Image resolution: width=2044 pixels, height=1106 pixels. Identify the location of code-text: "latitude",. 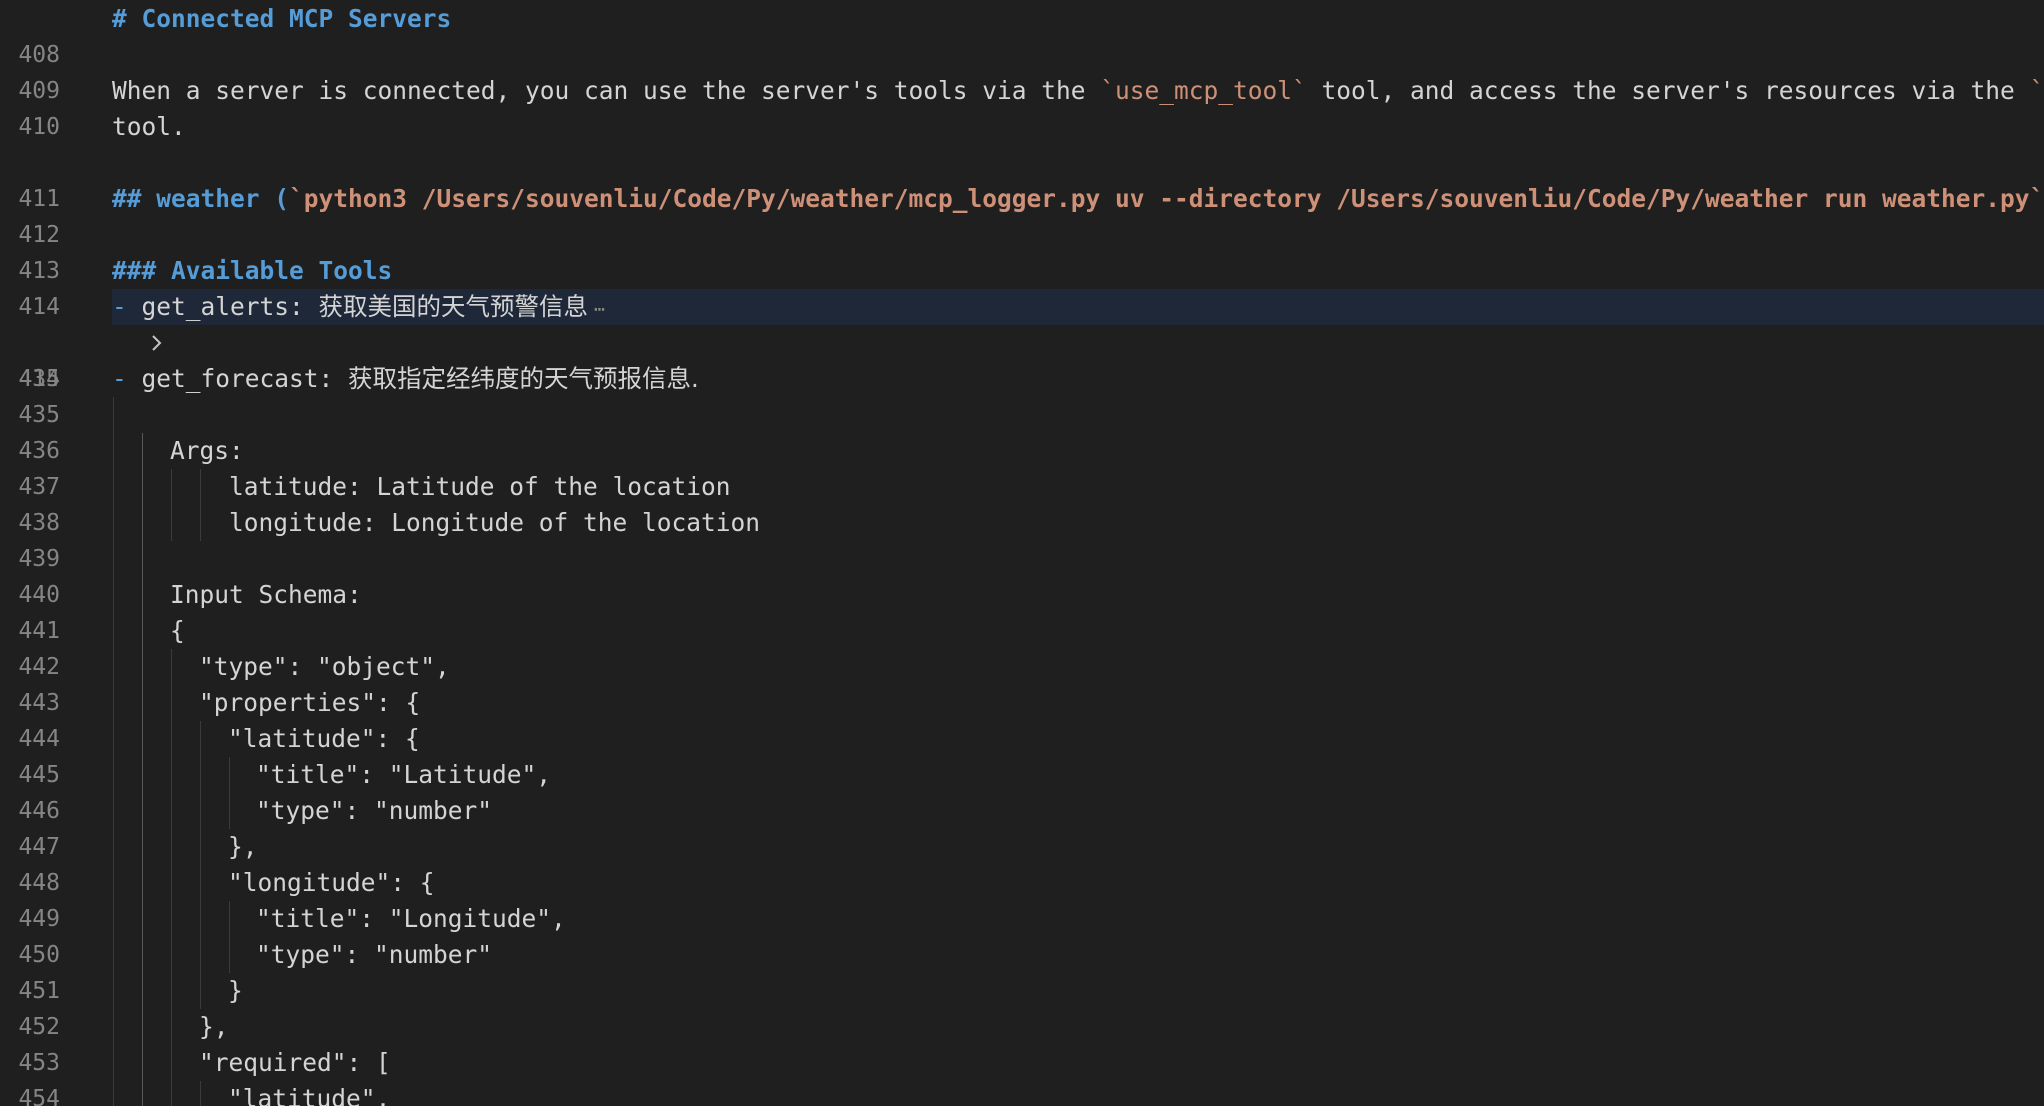
(309, 1095).